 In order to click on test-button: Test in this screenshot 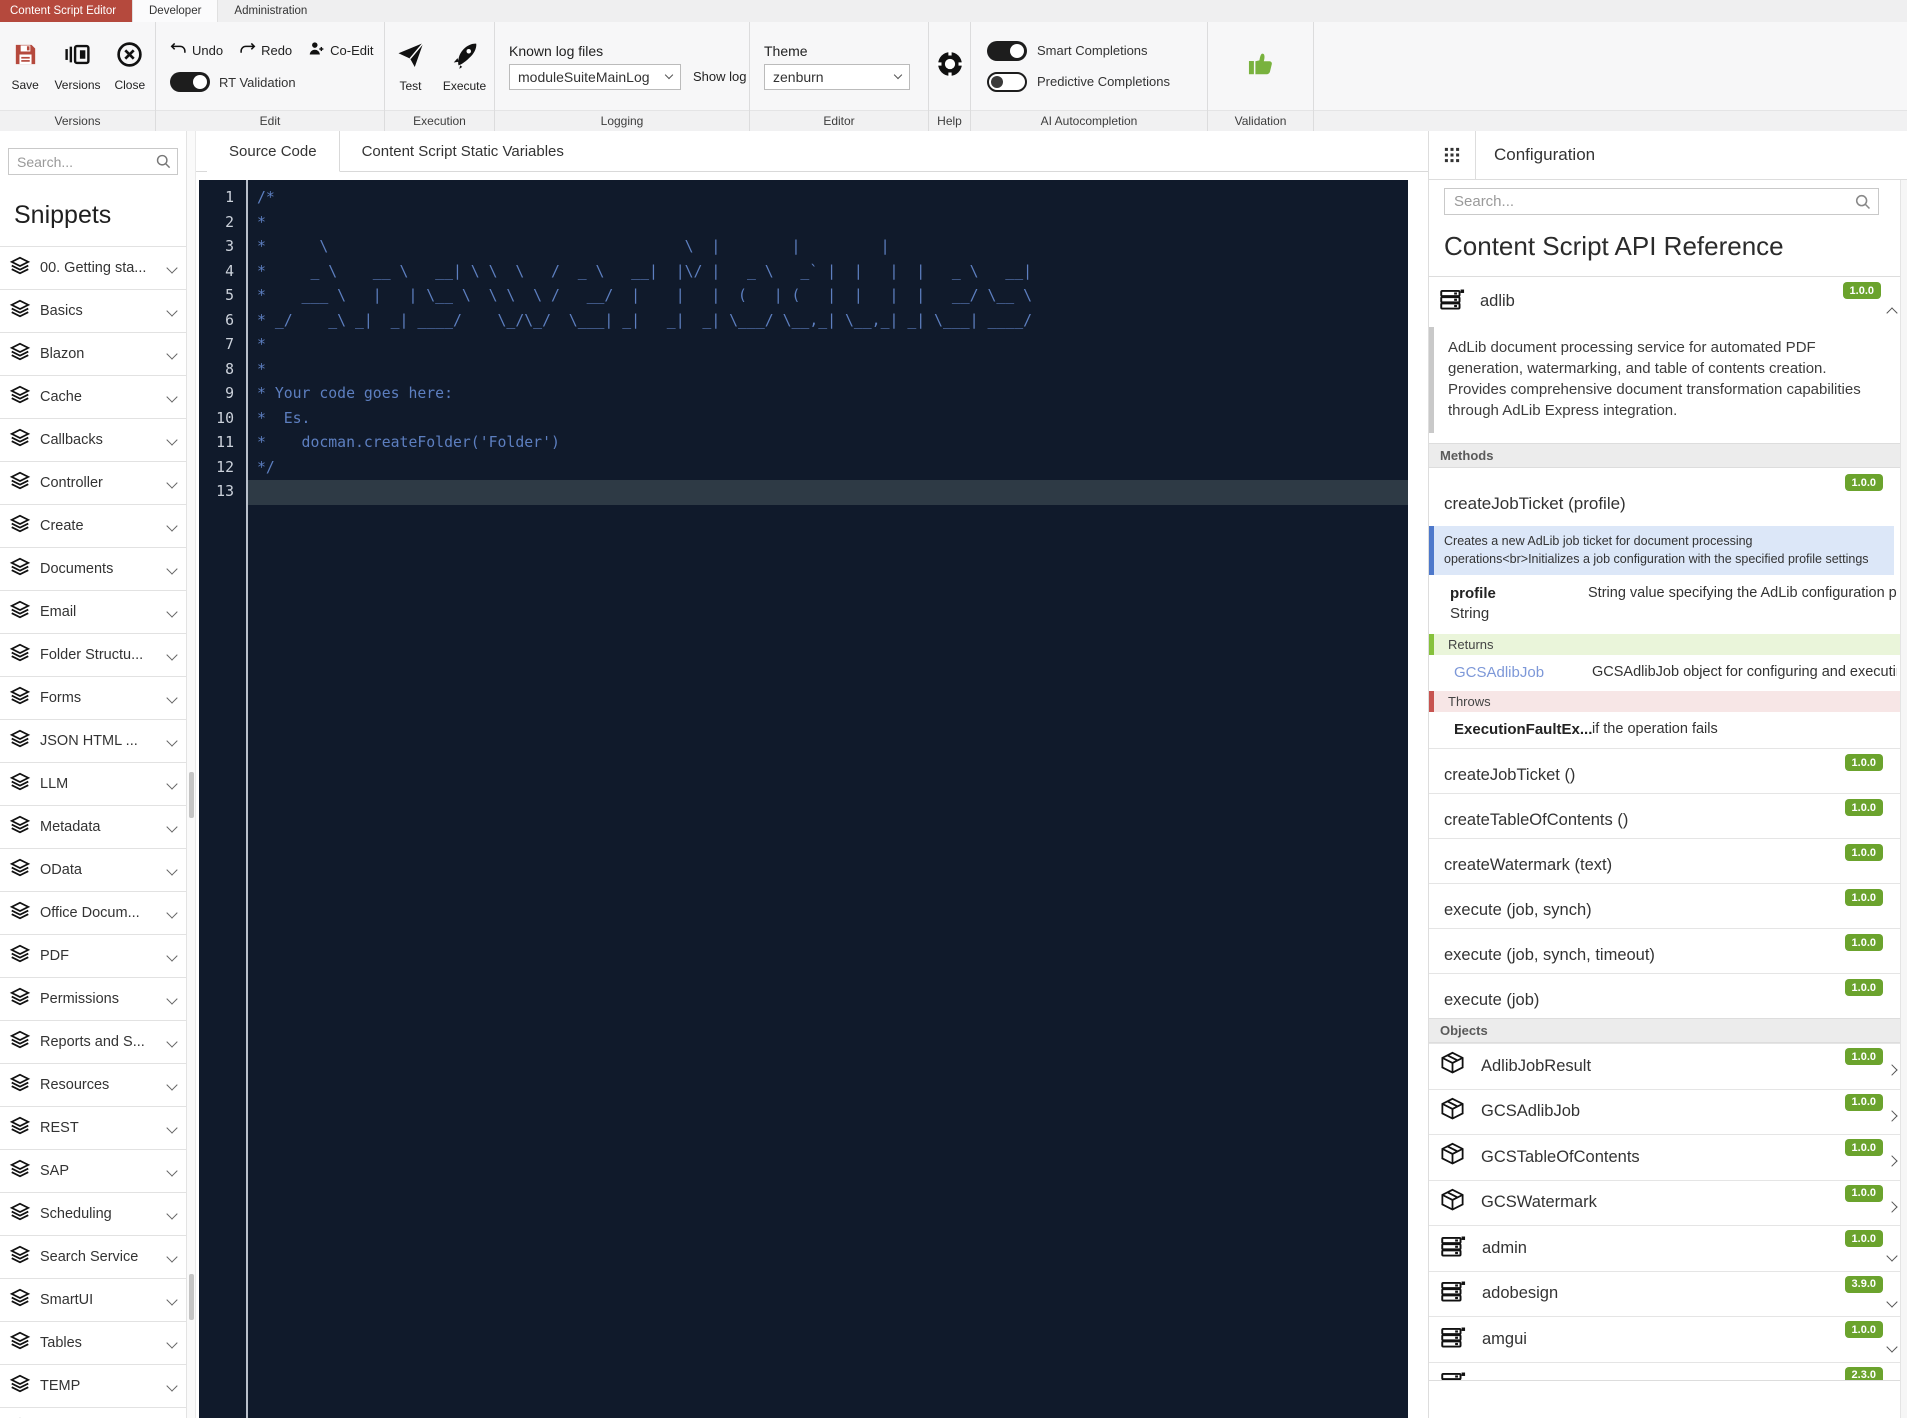, I will do `click(411, 66)`.